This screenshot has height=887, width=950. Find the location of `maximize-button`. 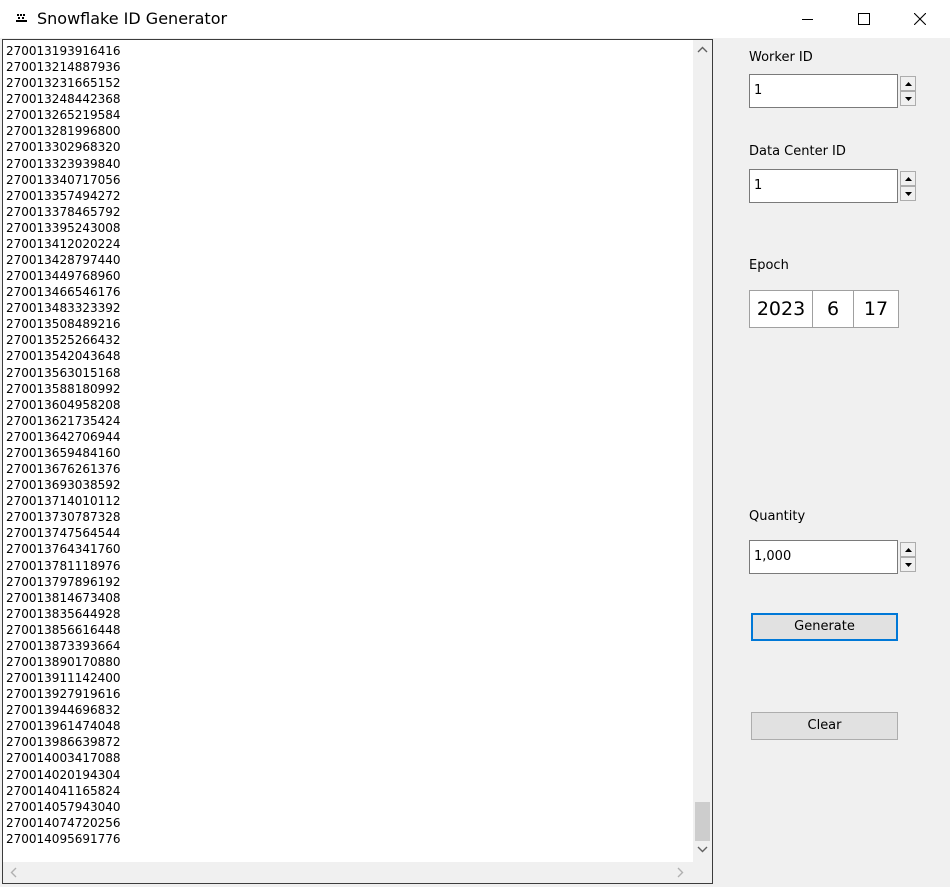

maximize-button is located at coordinates (864, 19).